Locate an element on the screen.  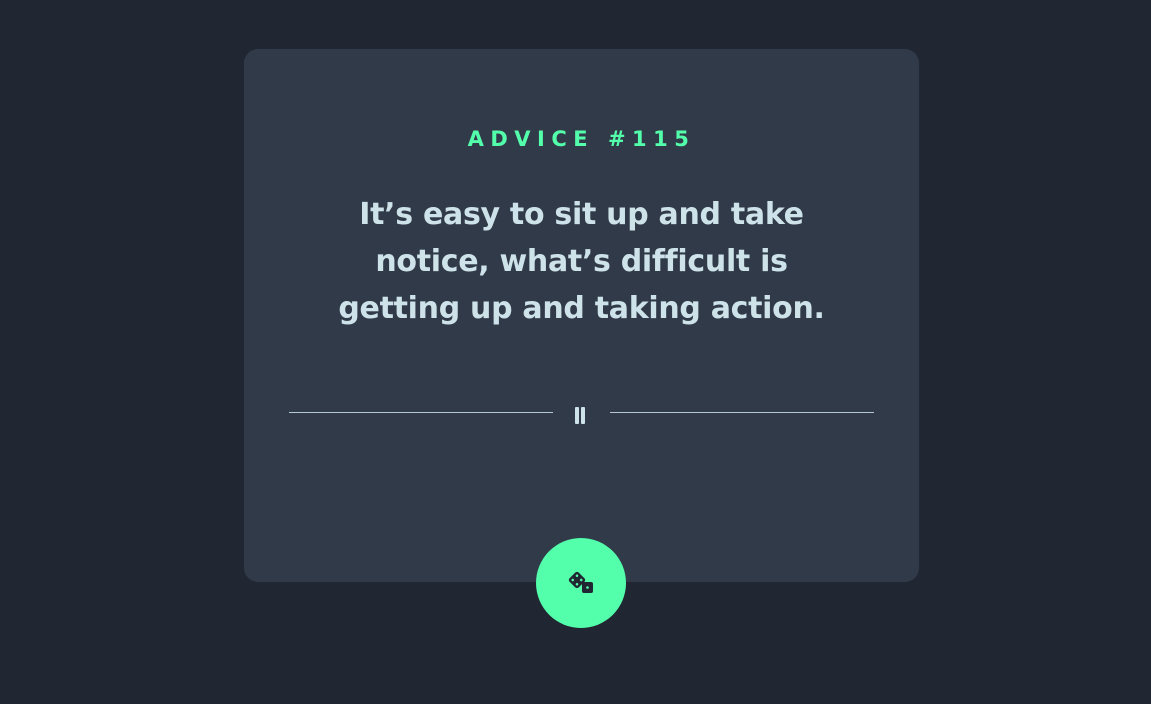
divider-line-right is located at coordinates (742, 412).